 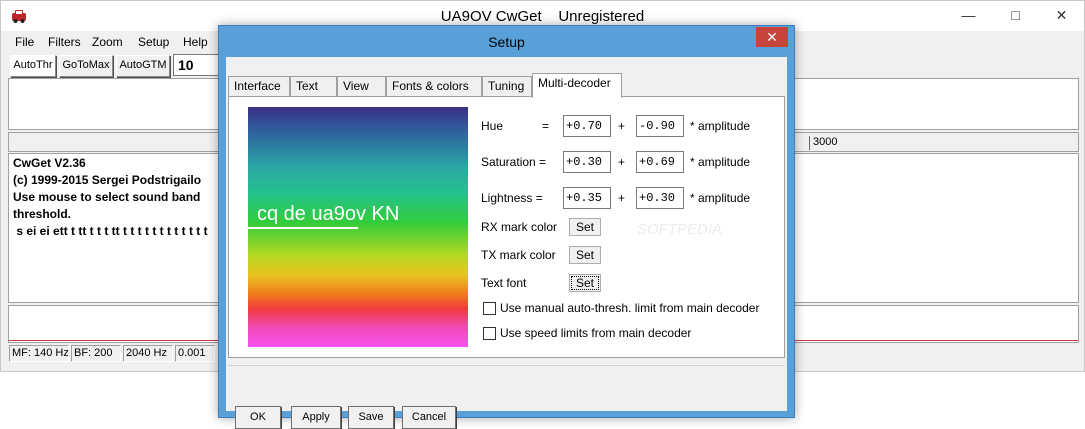 What do you see at coordinates (196, 65) in the screenshot?
I see `speed-input: 10` at bounding box center [196, 65].